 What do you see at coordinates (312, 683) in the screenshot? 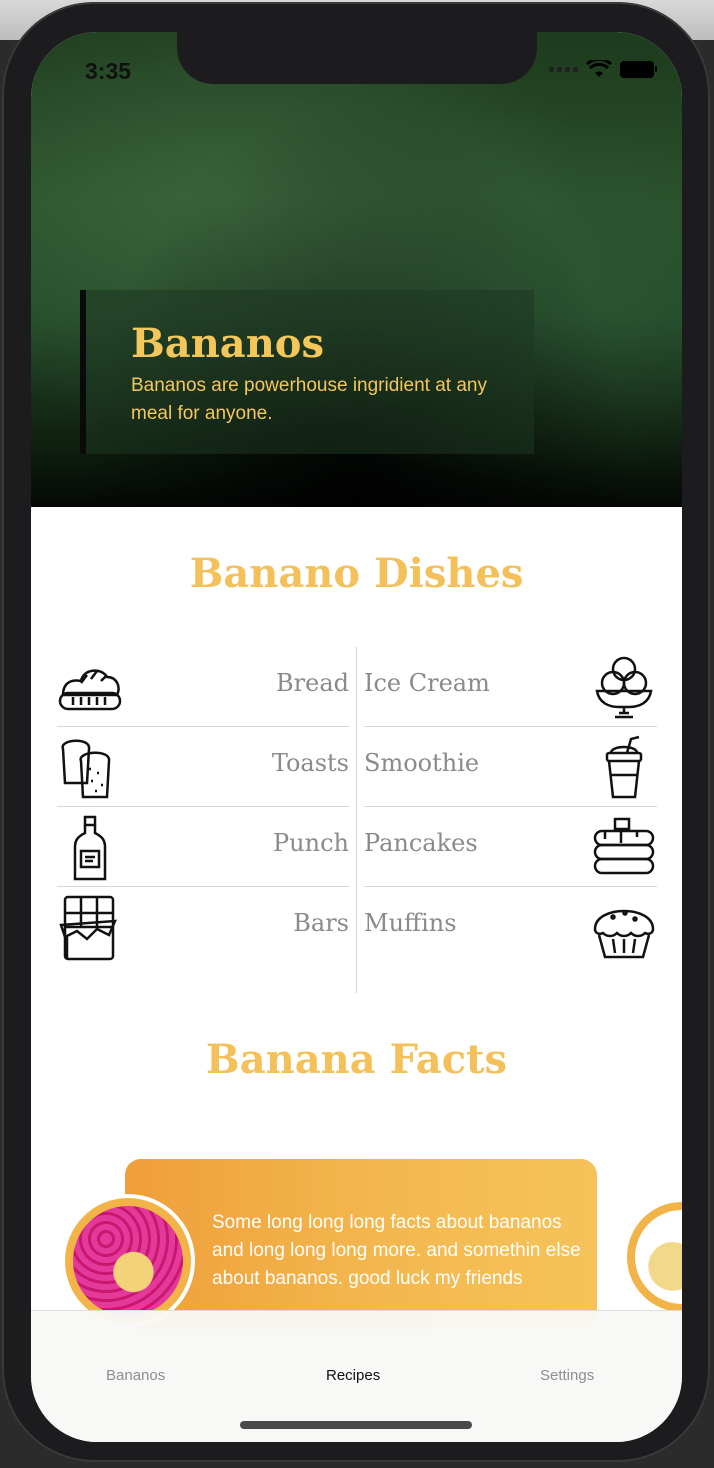
I see `dish-label: Bread` at bounding box center [312, 683].